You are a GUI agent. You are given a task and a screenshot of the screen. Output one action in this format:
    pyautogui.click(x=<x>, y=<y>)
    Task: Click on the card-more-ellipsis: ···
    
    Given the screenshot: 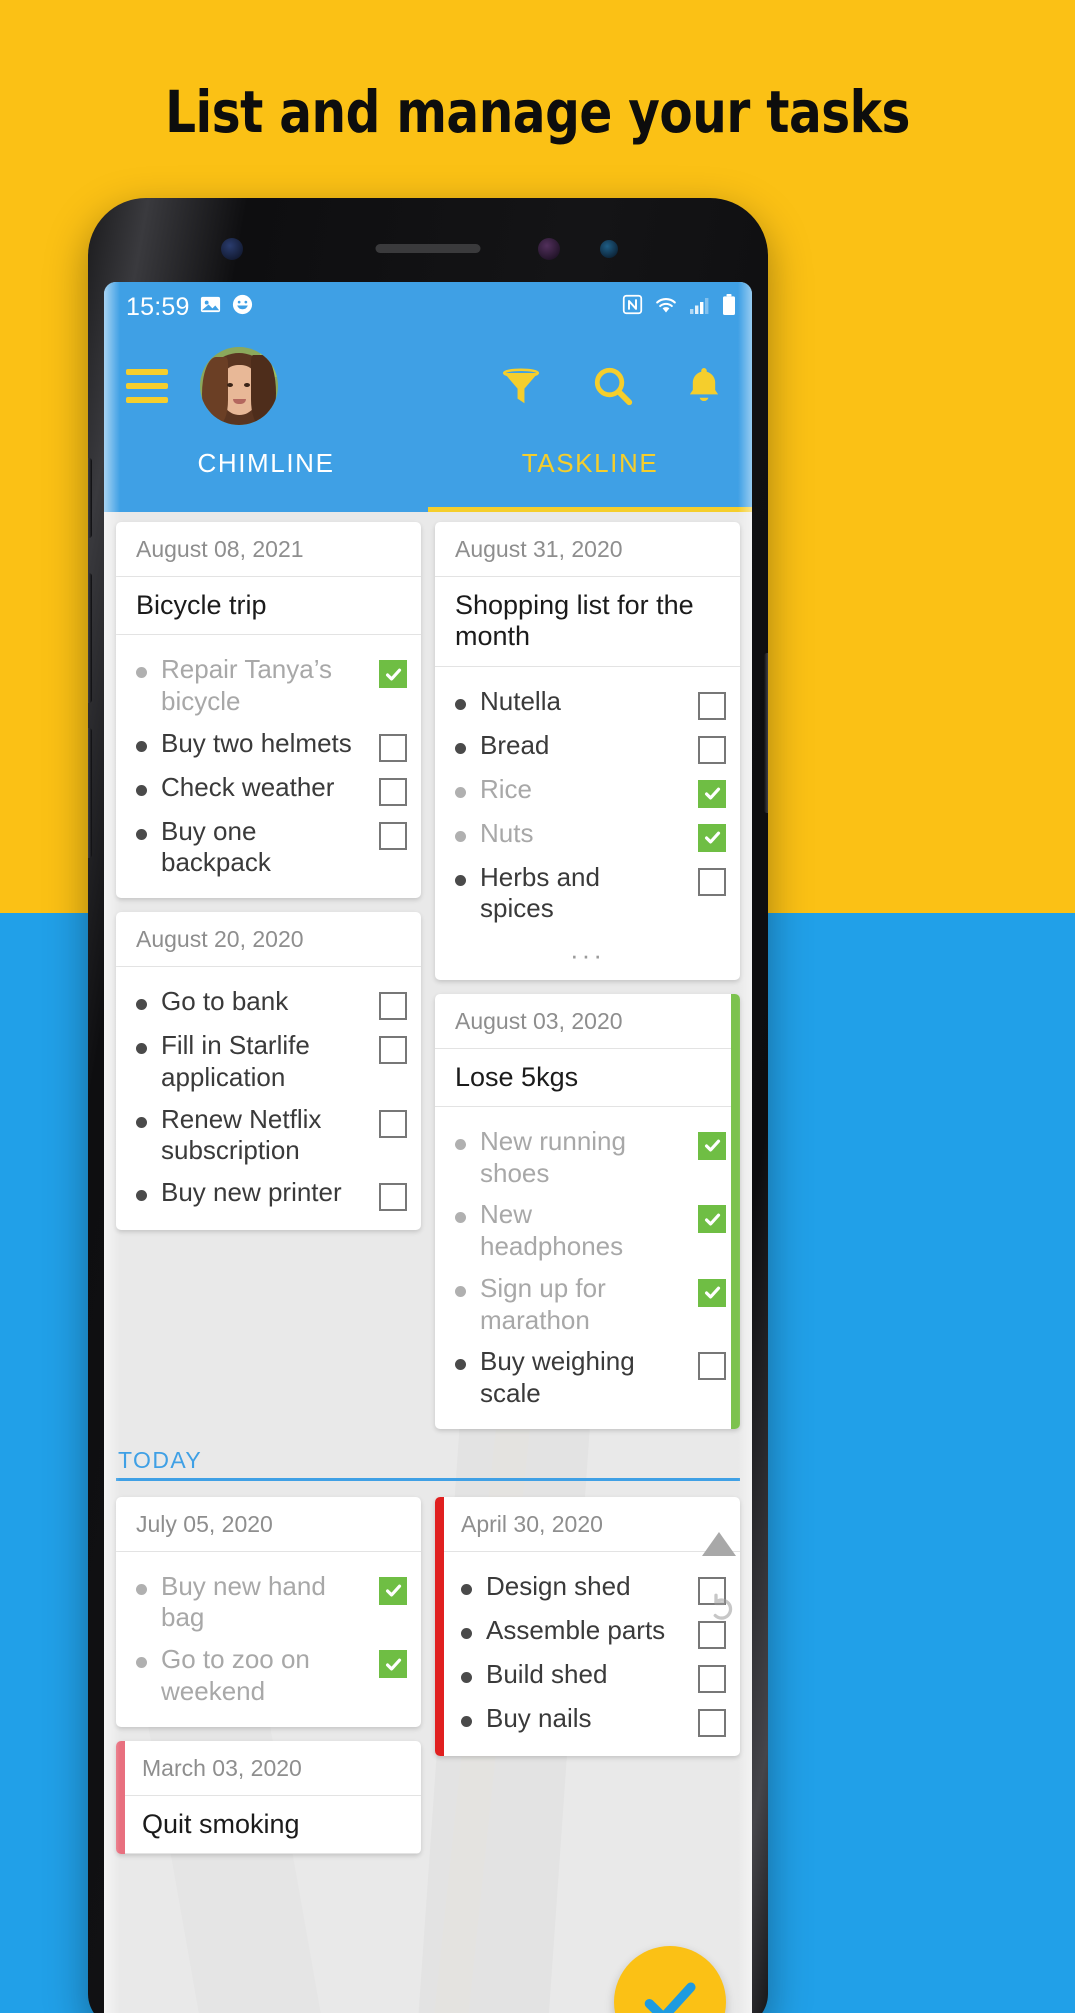 What is the action you would take?
    pyautogui.click(x=587, y=961)
    